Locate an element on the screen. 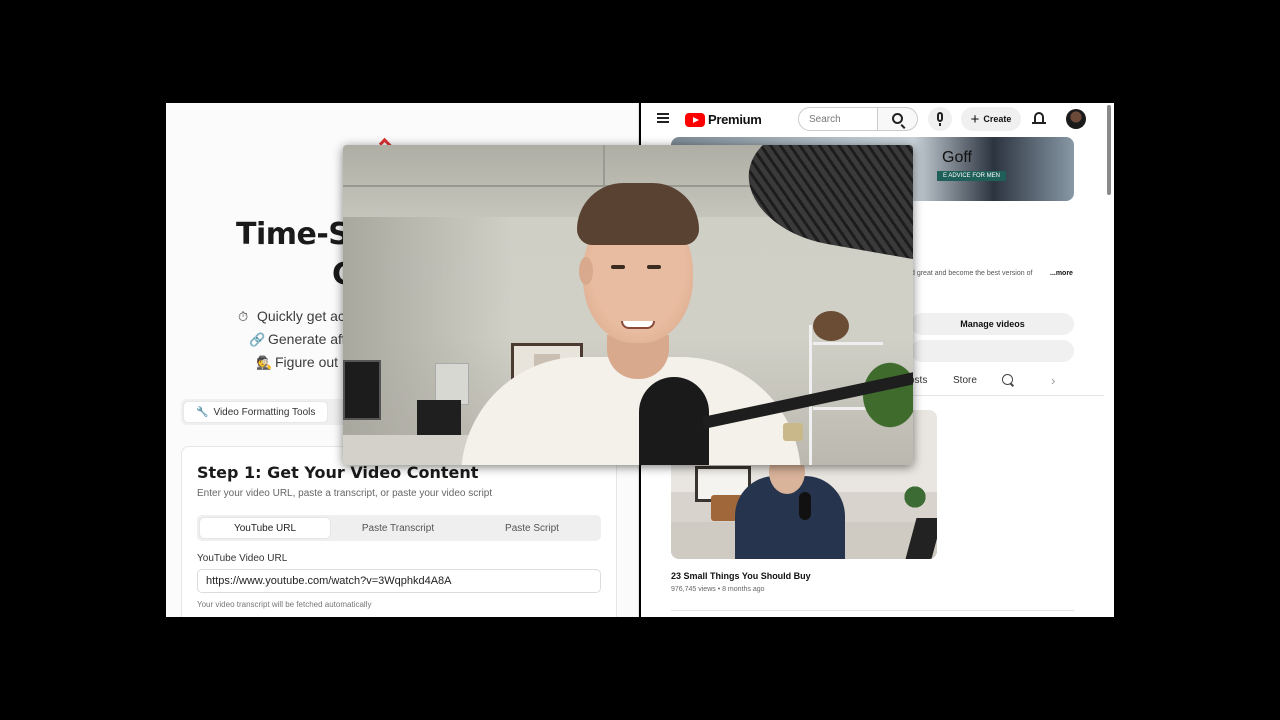 This screenshot has width=1280, height=720. create-label: Create is located at coordinates (997, 119).